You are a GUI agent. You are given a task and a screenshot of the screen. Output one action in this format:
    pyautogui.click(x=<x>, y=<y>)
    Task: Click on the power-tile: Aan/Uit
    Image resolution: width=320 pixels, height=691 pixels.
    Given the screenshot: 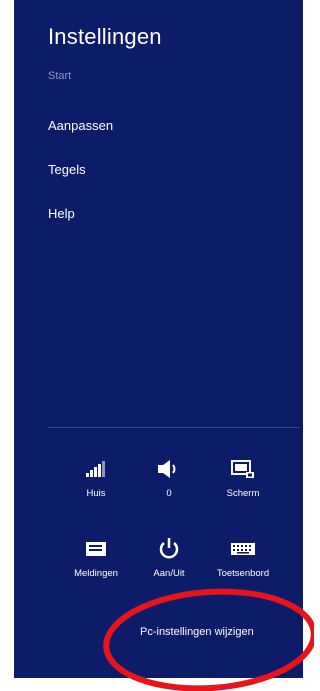 What is the action you would take?
    pyautogui.click(x=169, y=557)
    